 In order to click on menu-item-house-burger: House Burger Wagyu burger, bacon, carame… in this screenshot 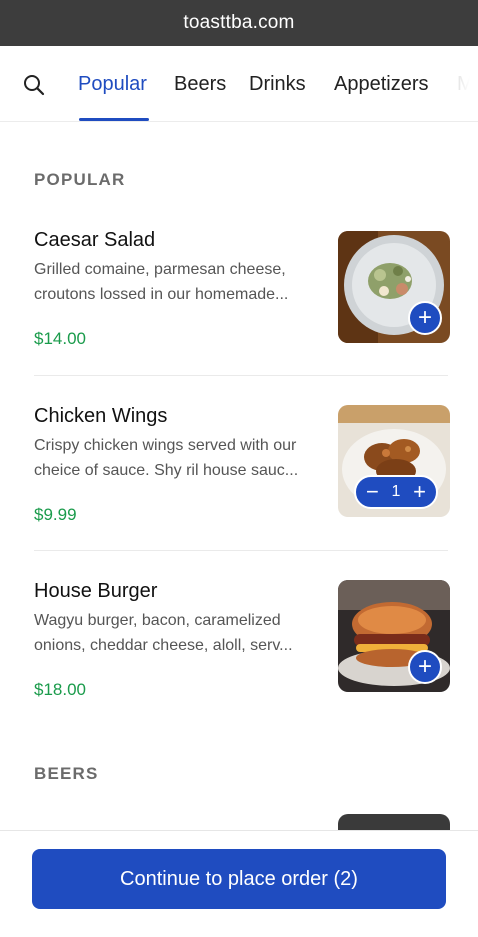, I will do `click(242, 650)`.